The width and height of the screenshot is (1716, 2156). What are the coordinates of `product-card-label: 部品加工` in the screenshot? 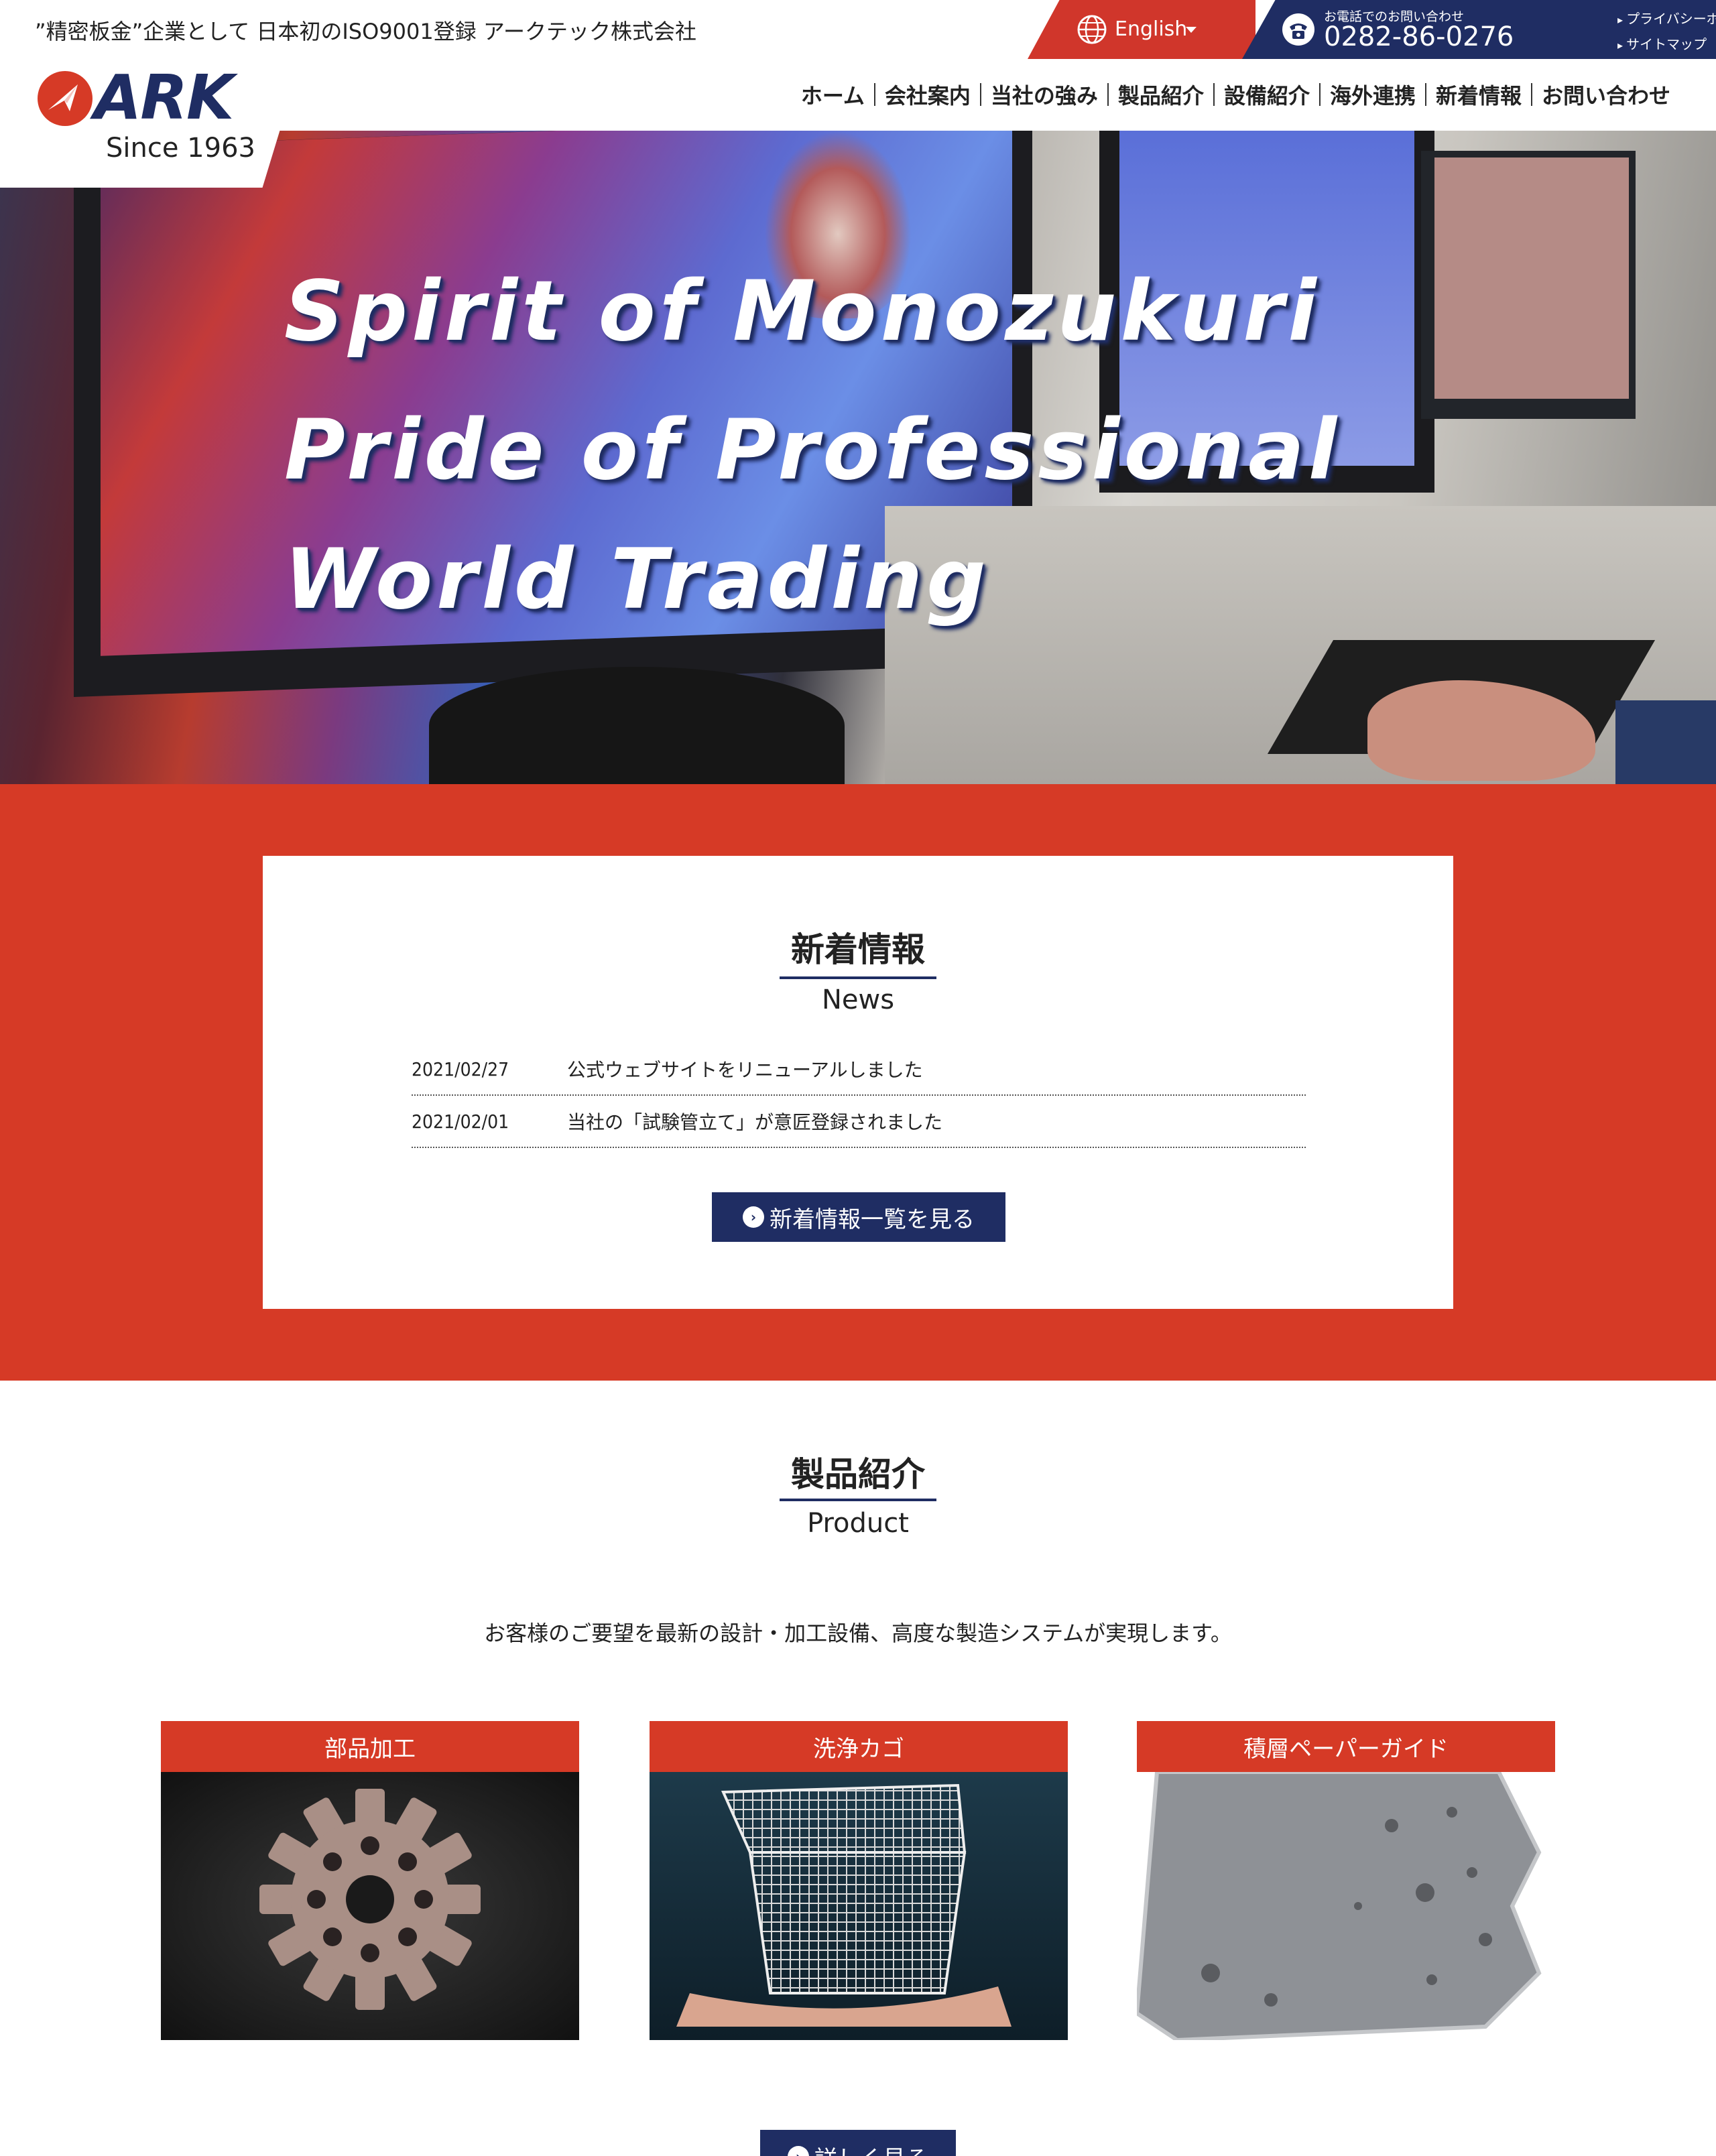 It's located at (370, 1746).